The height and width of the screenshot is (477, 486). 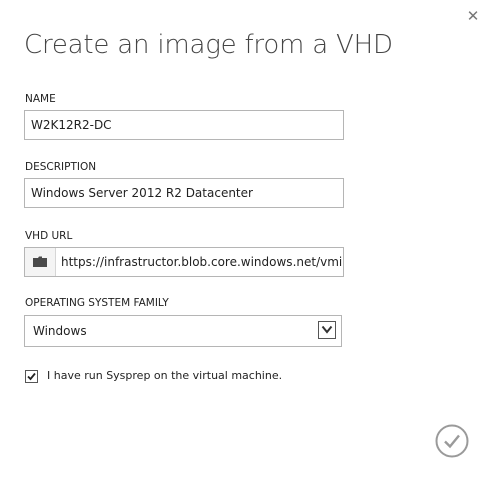 I want to click on chevron-down-icon, so click(x=327, y=330).